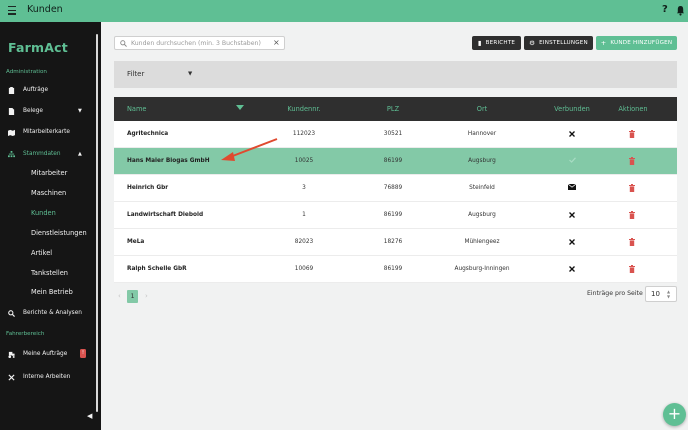 This screenshot has height=430, width=688. I want to click on sidebar-subitem-kunden: Kunden, so click(43, 213).